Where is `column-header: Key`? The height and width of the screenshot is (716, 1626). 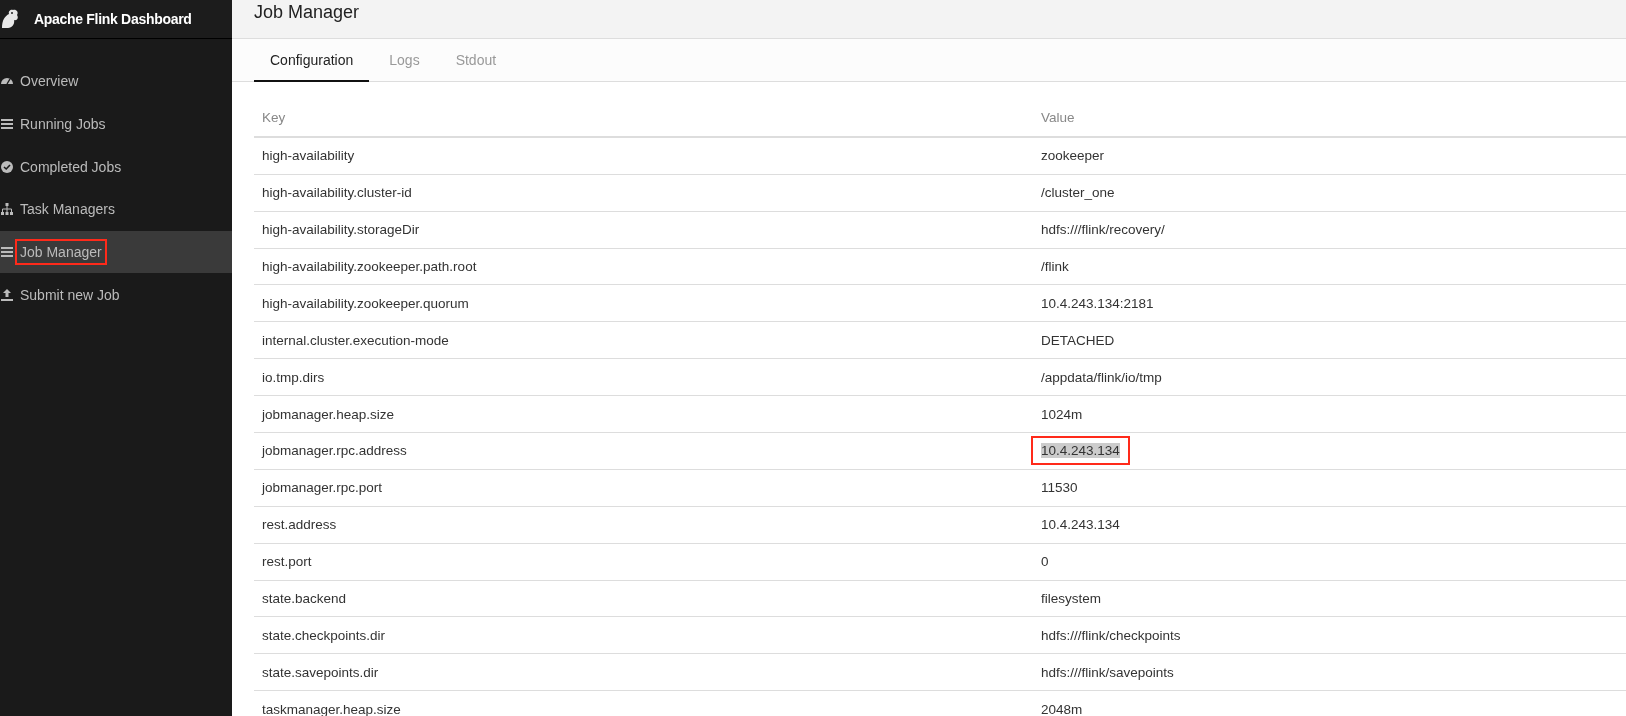
column-header: Key is located at coordinates (274, 118).